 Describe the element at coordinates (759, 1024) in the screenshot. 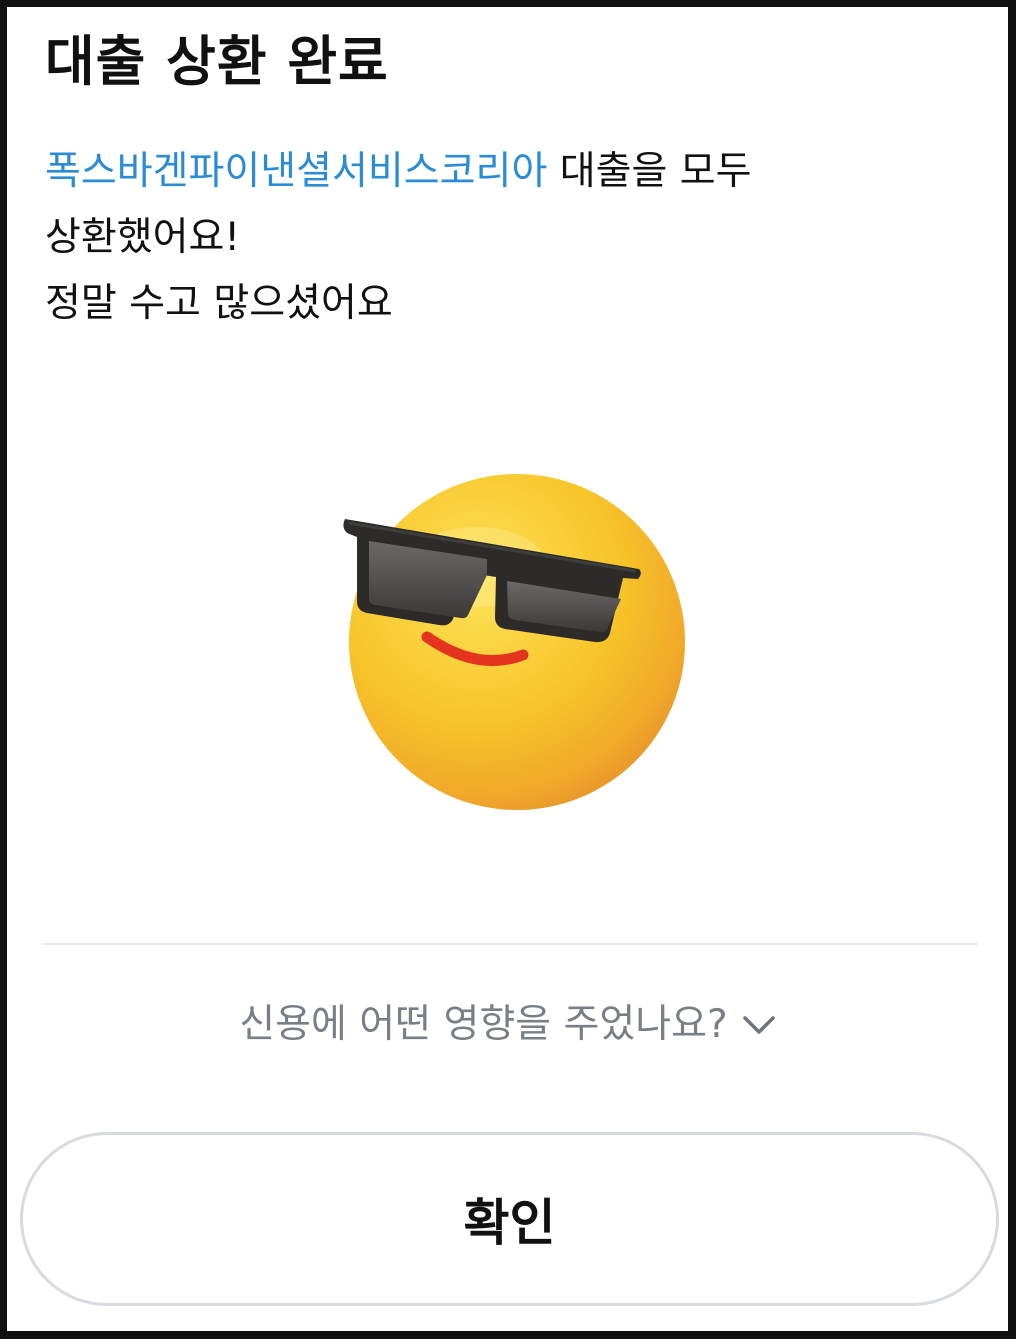

I see `chevron-down-icon` at that location.